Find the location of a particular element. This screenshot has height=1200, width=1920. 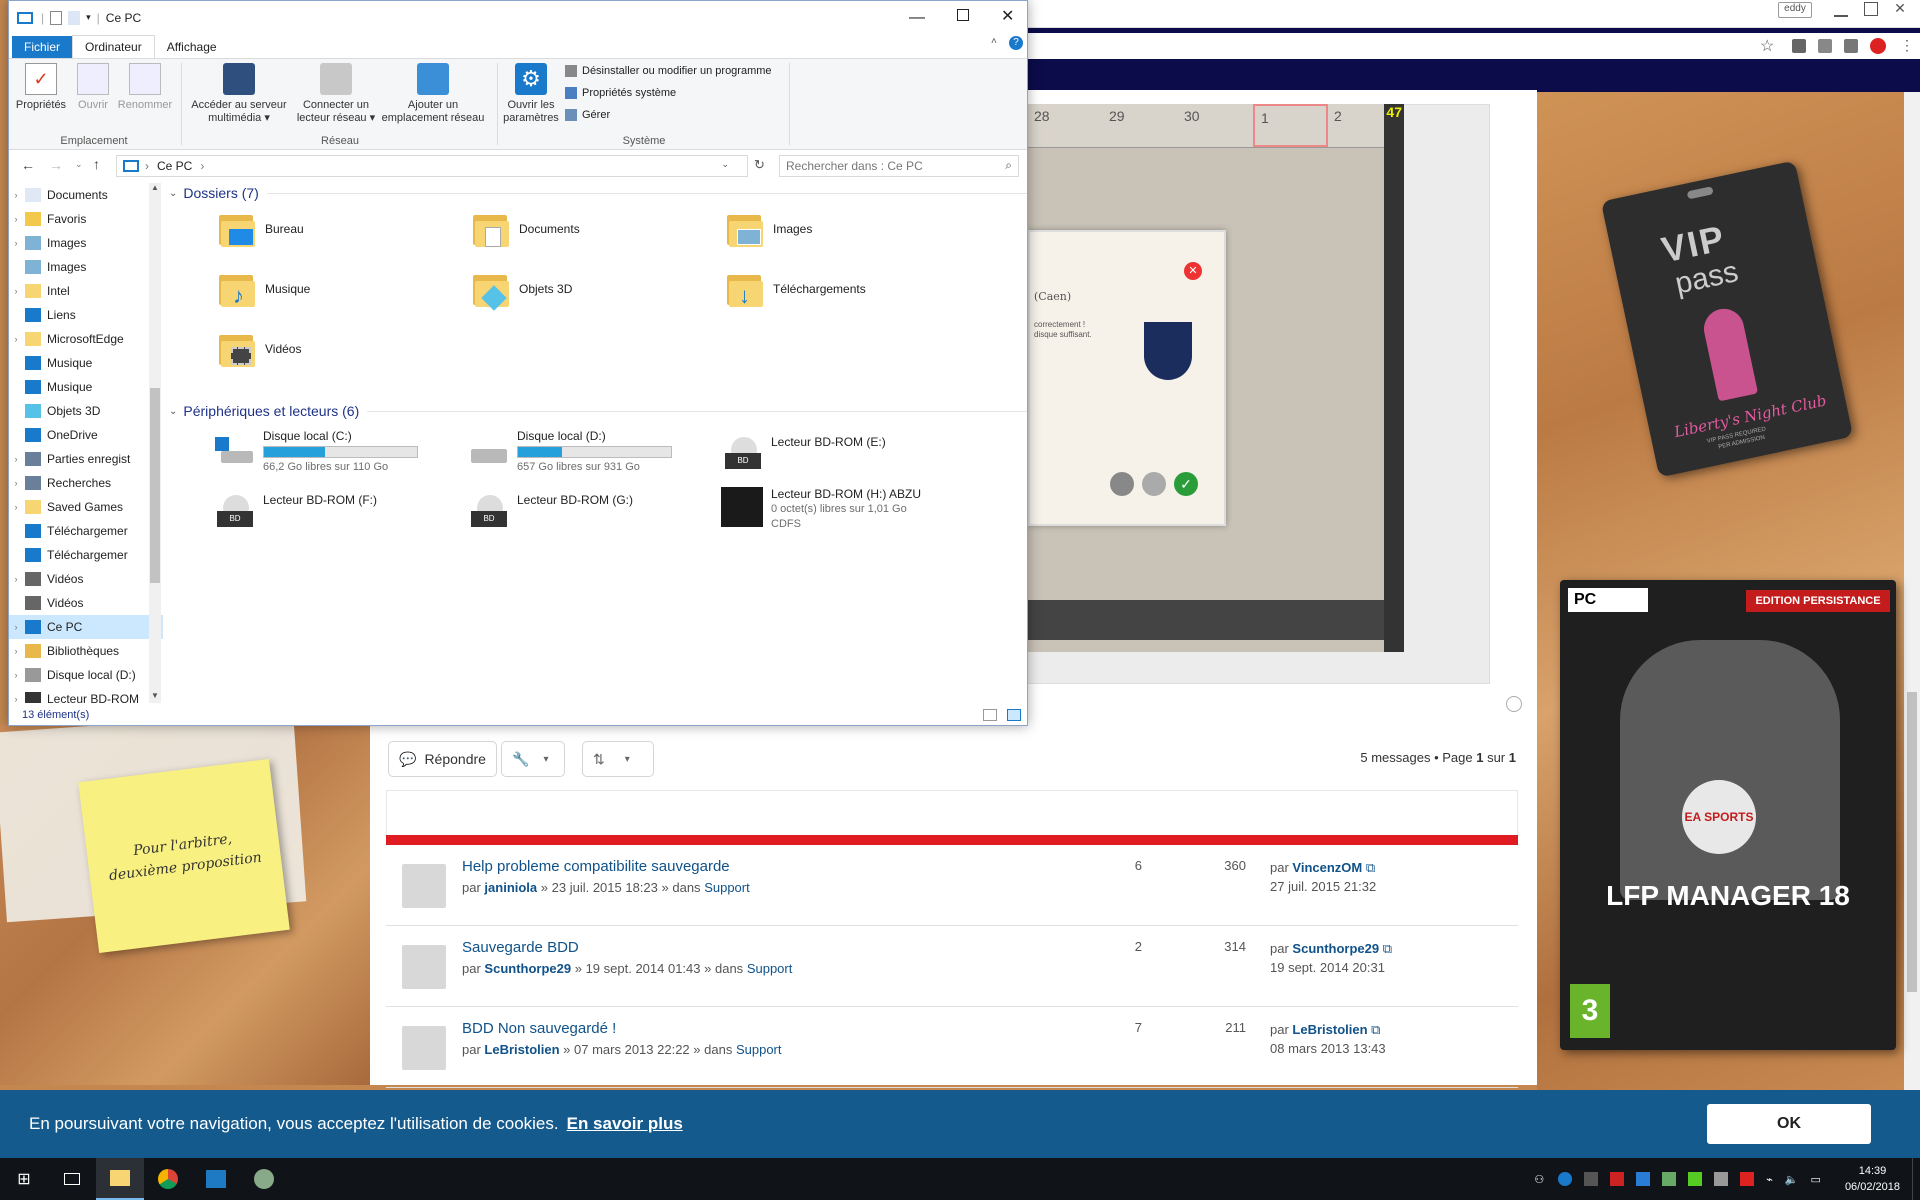

display-icon: ▭ is located at coordinates (1816, 1179).